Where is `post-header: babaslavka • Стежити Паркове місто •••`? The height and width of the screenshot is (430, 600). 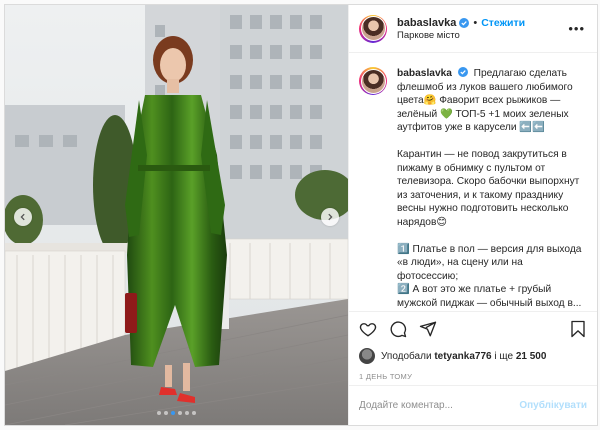
post-header: babaslavka • Стежити Паркове місто ••• is located at coordinates (473, 29).